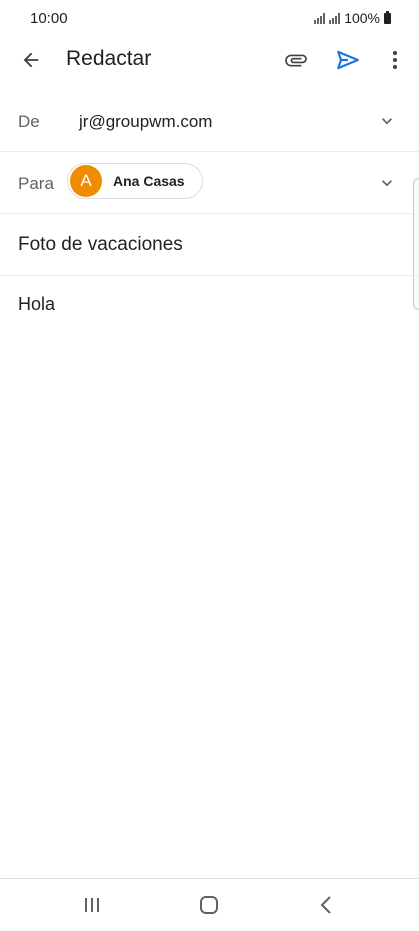 The height and width of the screenshot is (931, 419). What do you see at coordinates (36, 183) in the screenshot?
I see `to-label: Para` at bounding box center [36, 183].